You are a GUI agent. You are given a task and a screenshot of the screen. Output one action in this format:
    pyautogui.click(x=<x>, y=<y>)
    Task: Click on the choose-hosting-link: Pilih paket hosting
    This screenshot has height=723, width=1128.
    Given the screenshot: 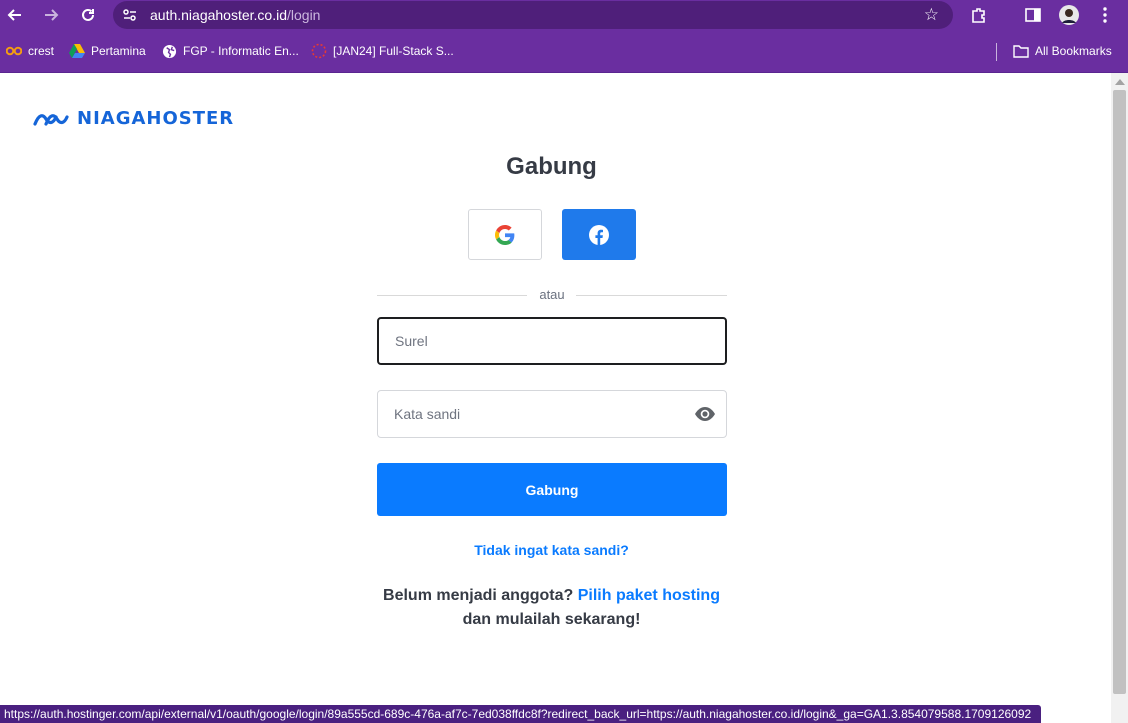 What is the action you would take?
    pyautogui.click(x=649, y=595)
    